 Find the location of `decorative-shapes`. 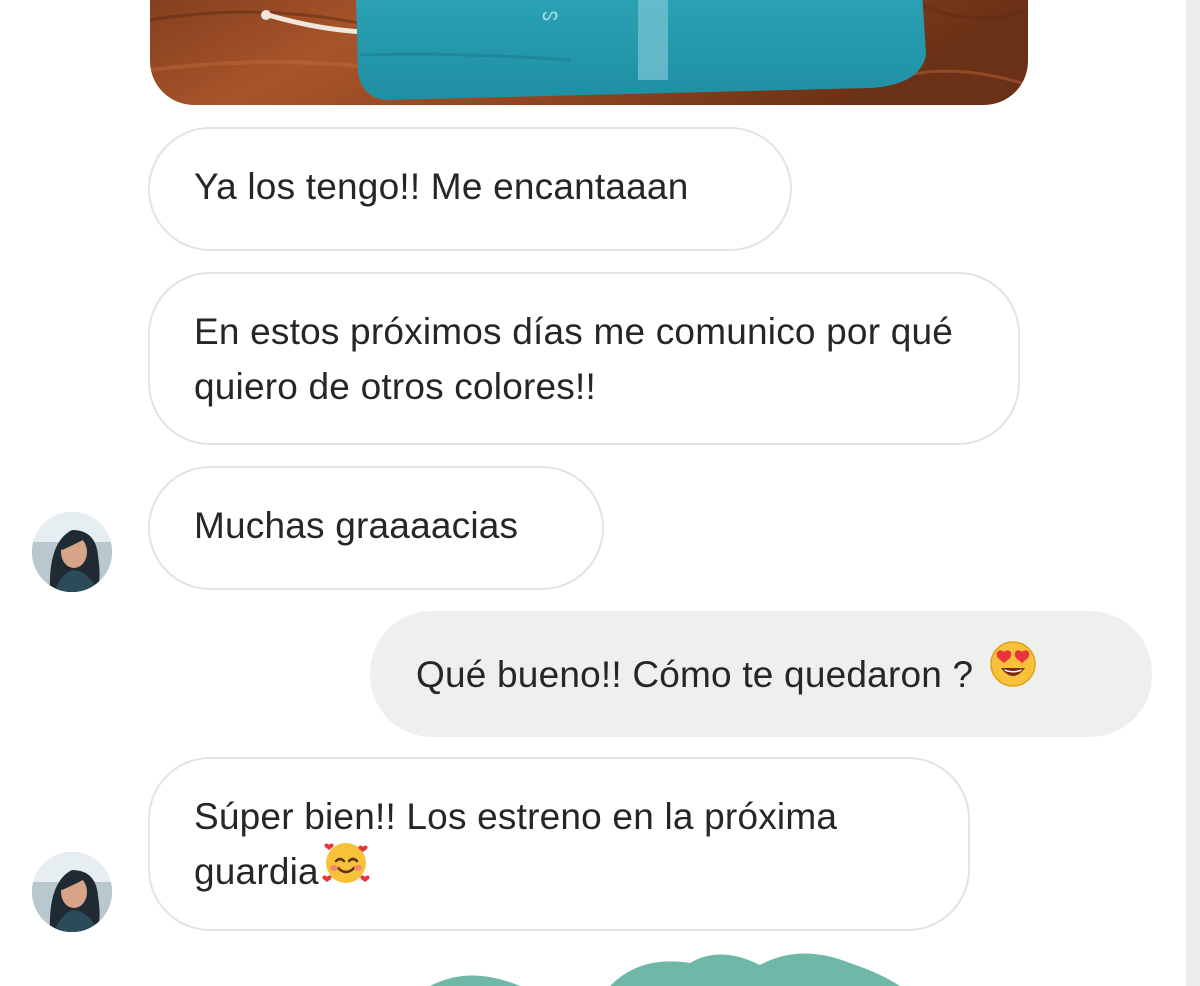

decorative-shapes is located at coordinates (665, 969).